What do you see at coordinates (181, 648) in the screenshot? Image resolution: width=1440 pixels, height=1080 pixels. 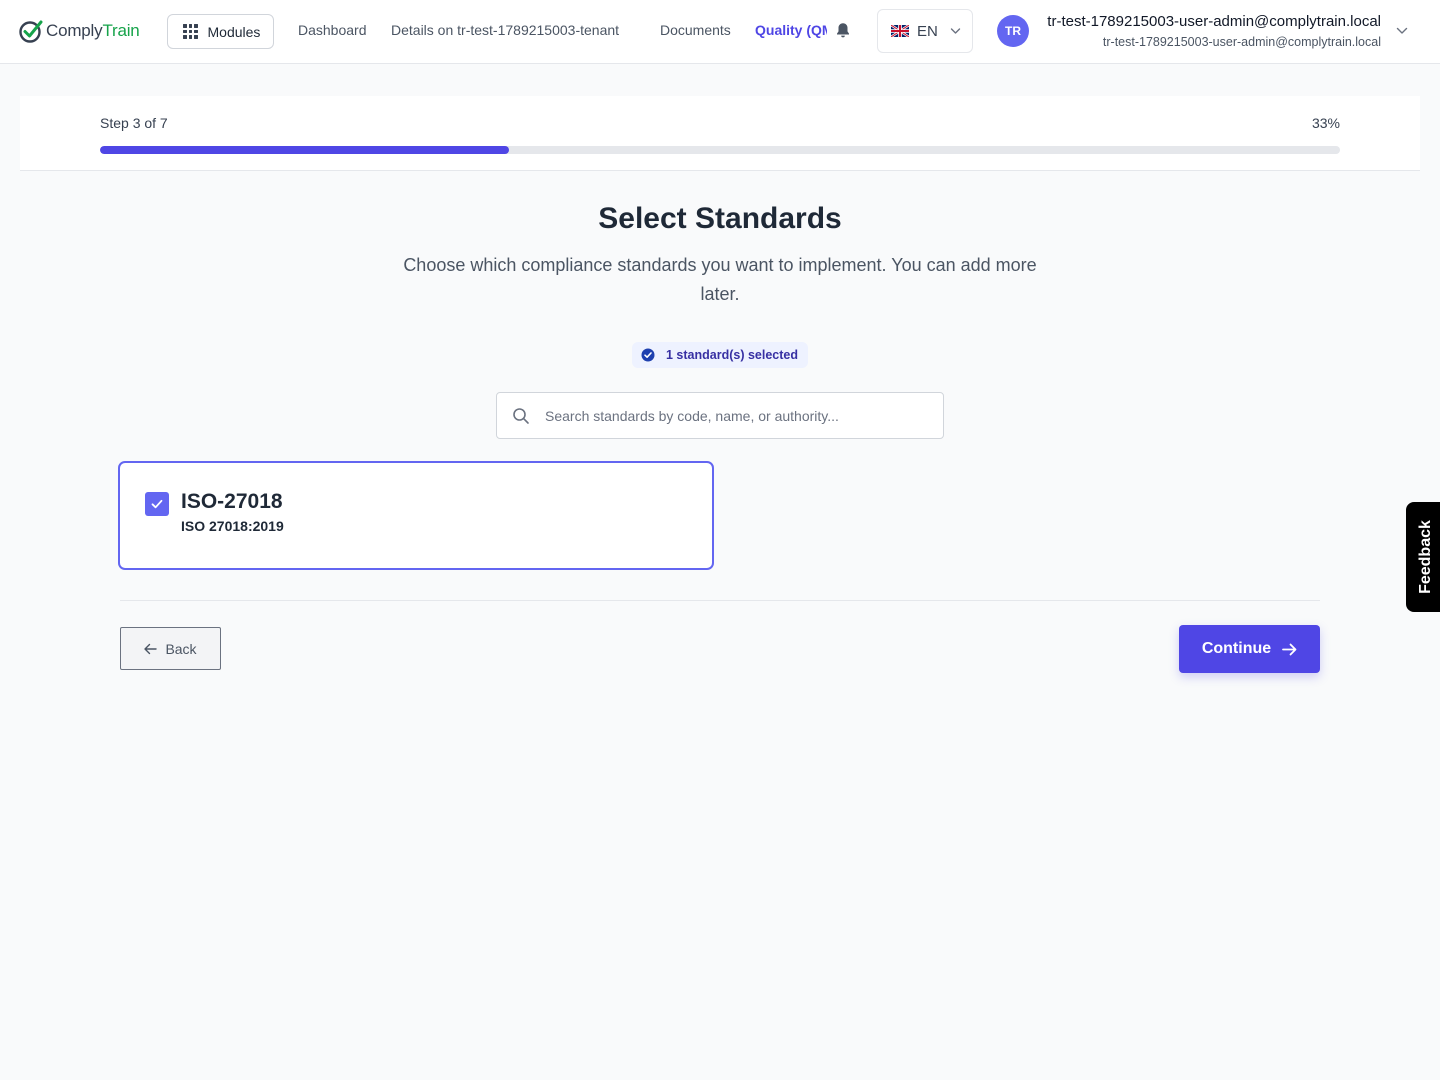 I see `back-label: Back` at bounding box center [181, 648].